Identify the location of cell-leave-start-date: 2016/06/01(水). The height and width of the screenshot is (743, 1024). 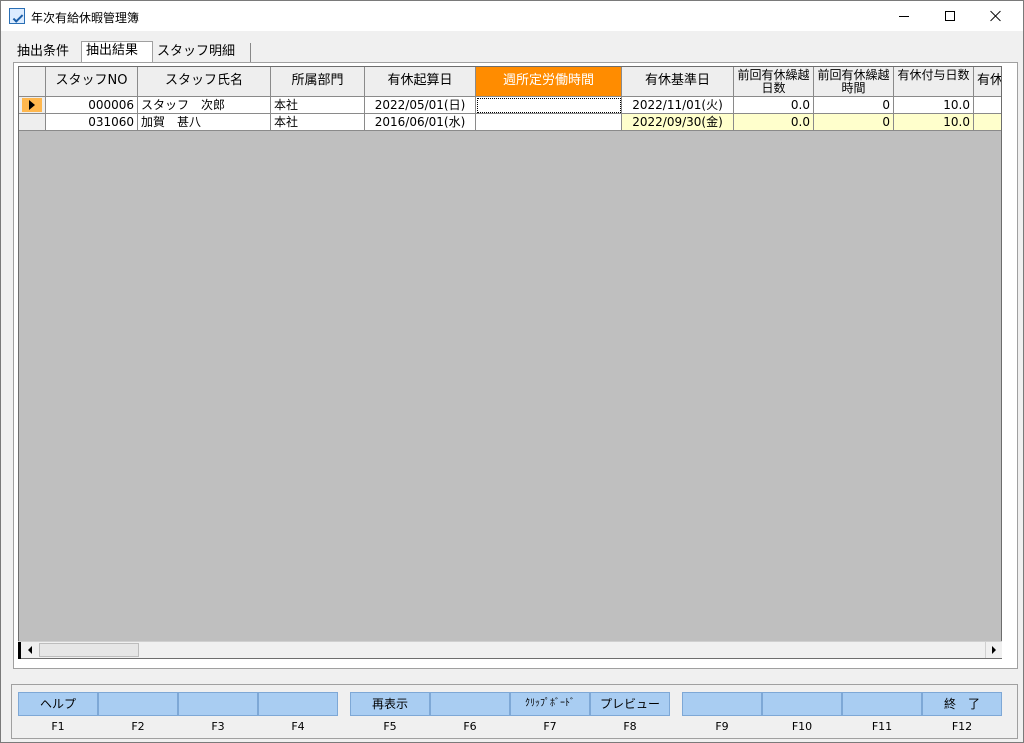
(420, 122).